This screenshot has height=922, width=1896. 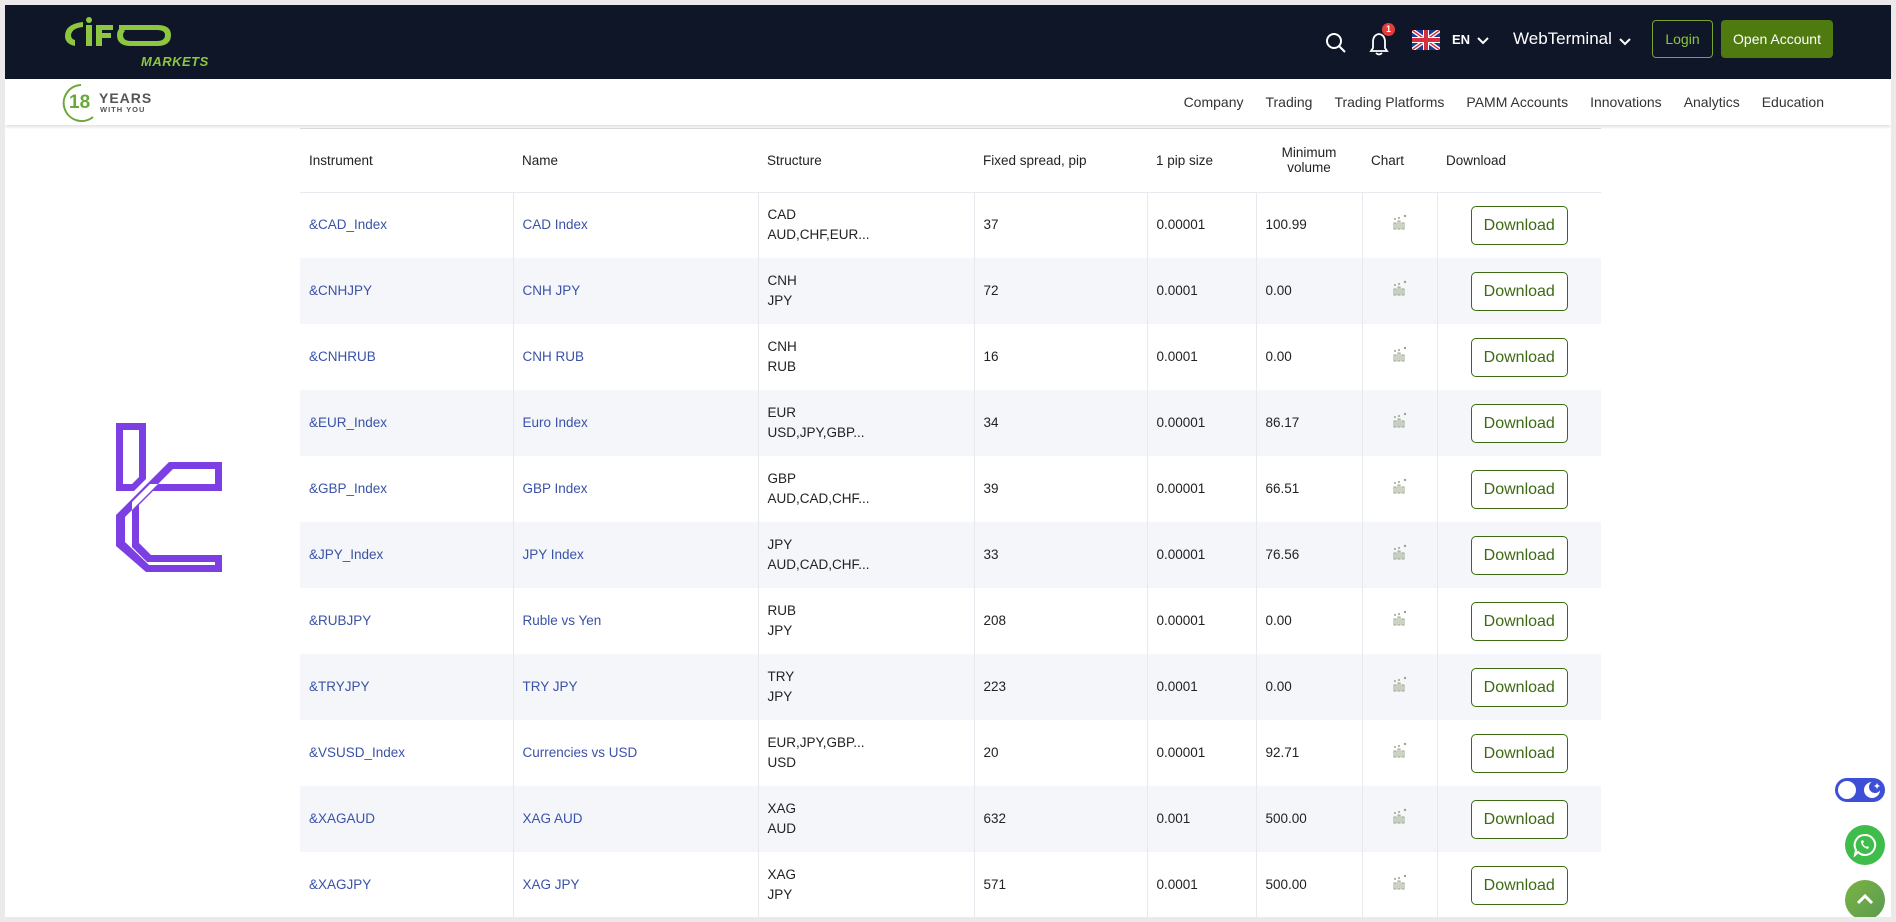 I want to click on name-cell: Currencies vs USD, so click(x=635, y=753).